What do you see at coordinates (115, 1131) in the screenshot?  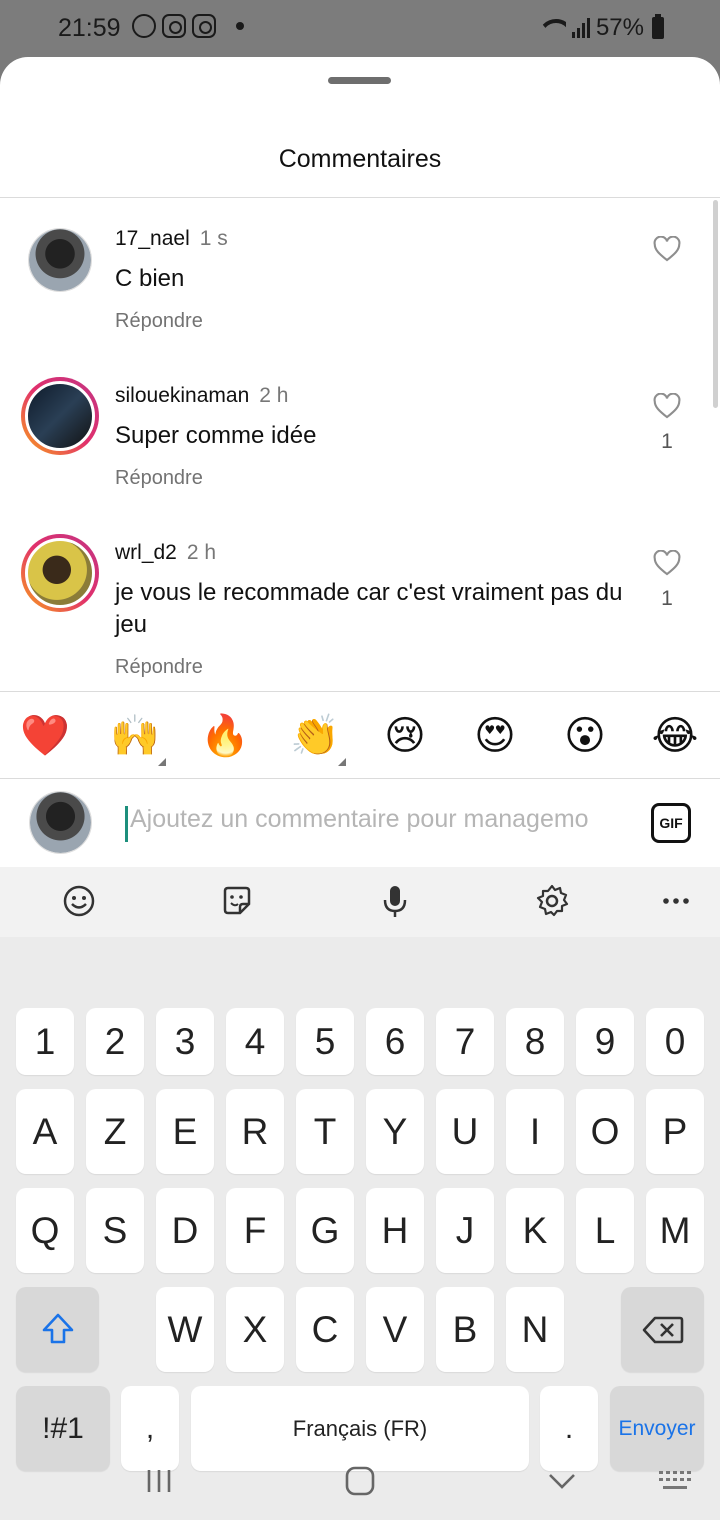 I see `key-z: Z` at bounding box center [115, 1131].